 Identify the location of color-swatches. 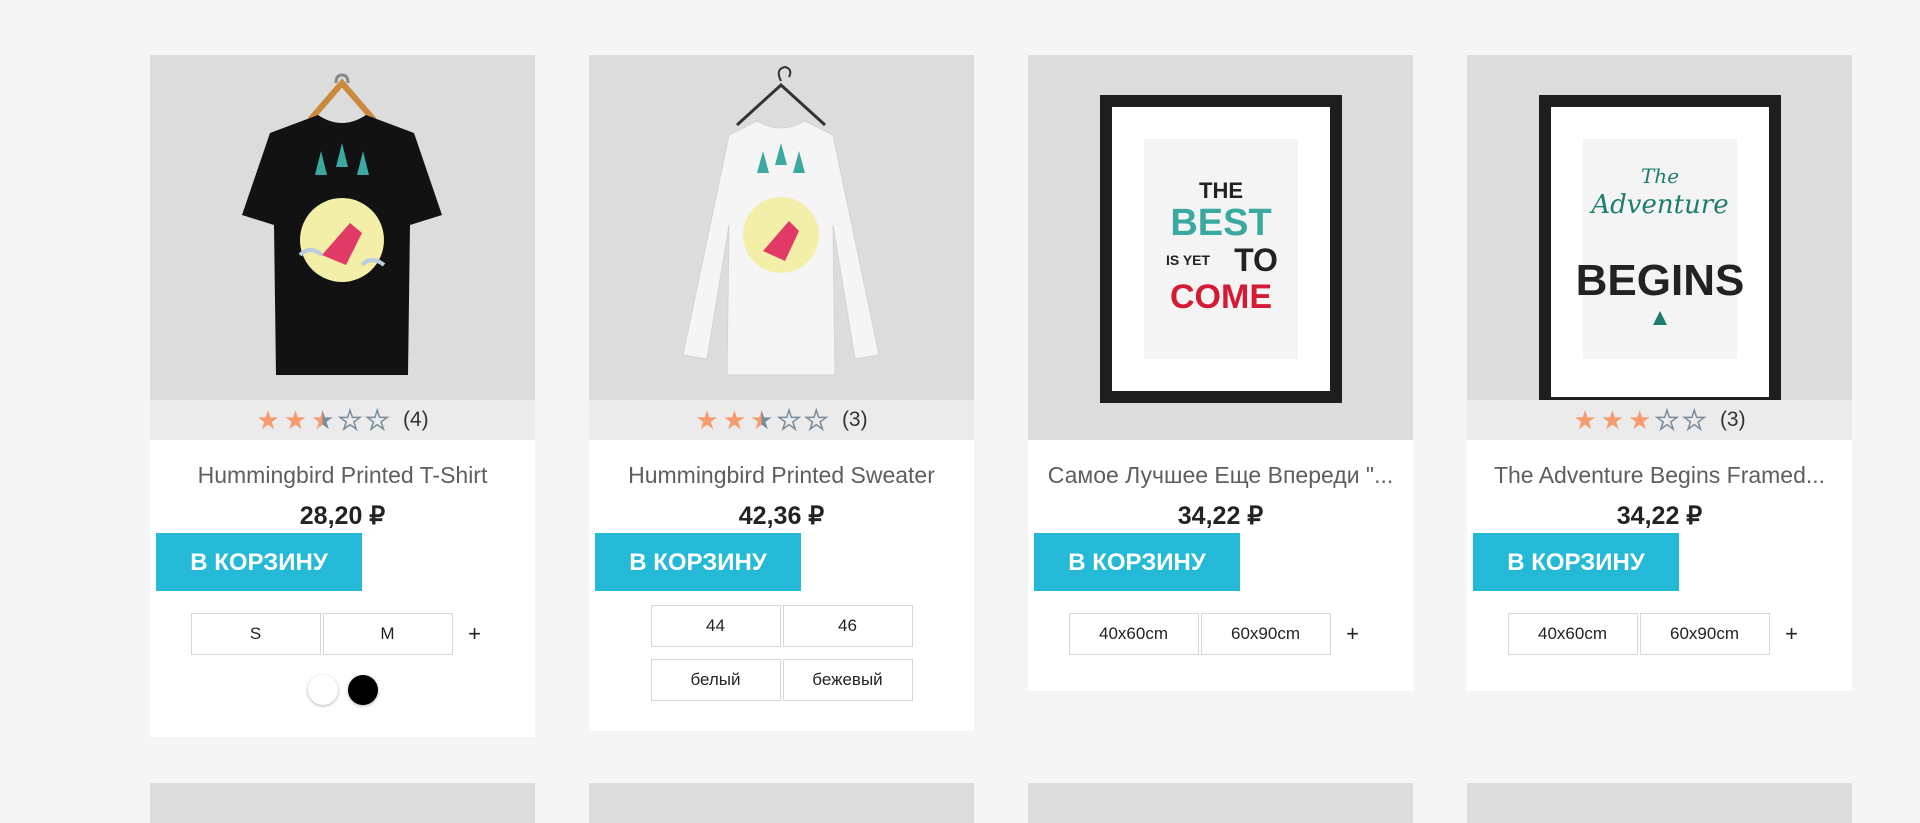
(342, 706).